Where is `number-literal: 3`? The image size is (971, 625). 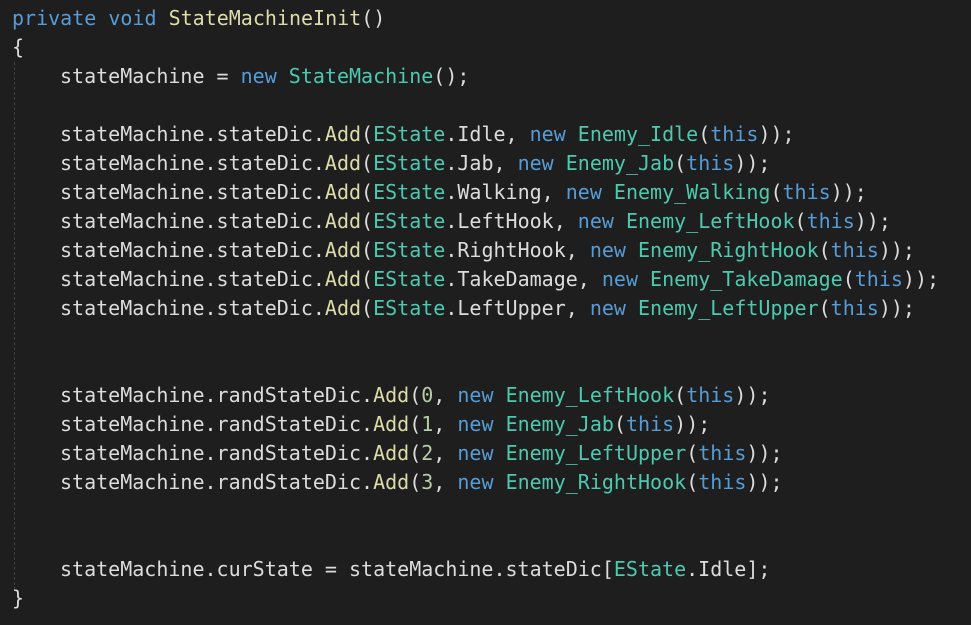 number-literal: 3 is located at coordinates (427, 482).